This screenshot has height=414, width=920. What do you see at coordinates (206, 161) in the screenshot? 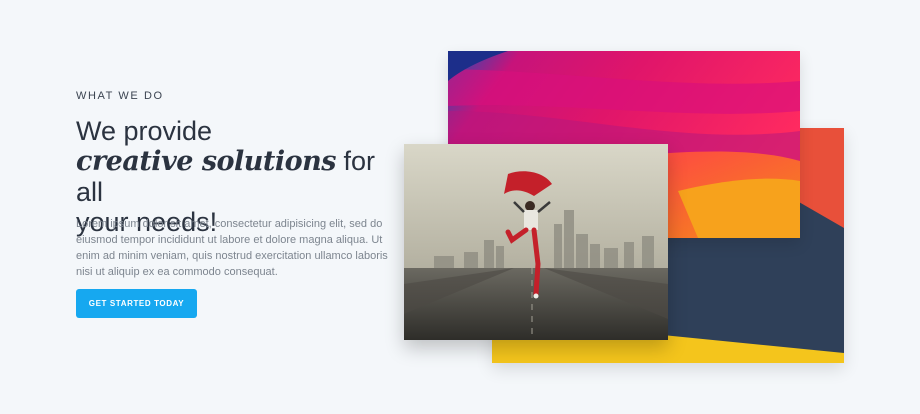
I see `headline-emphasis: creative solutions` at bounding box center [206, 161].